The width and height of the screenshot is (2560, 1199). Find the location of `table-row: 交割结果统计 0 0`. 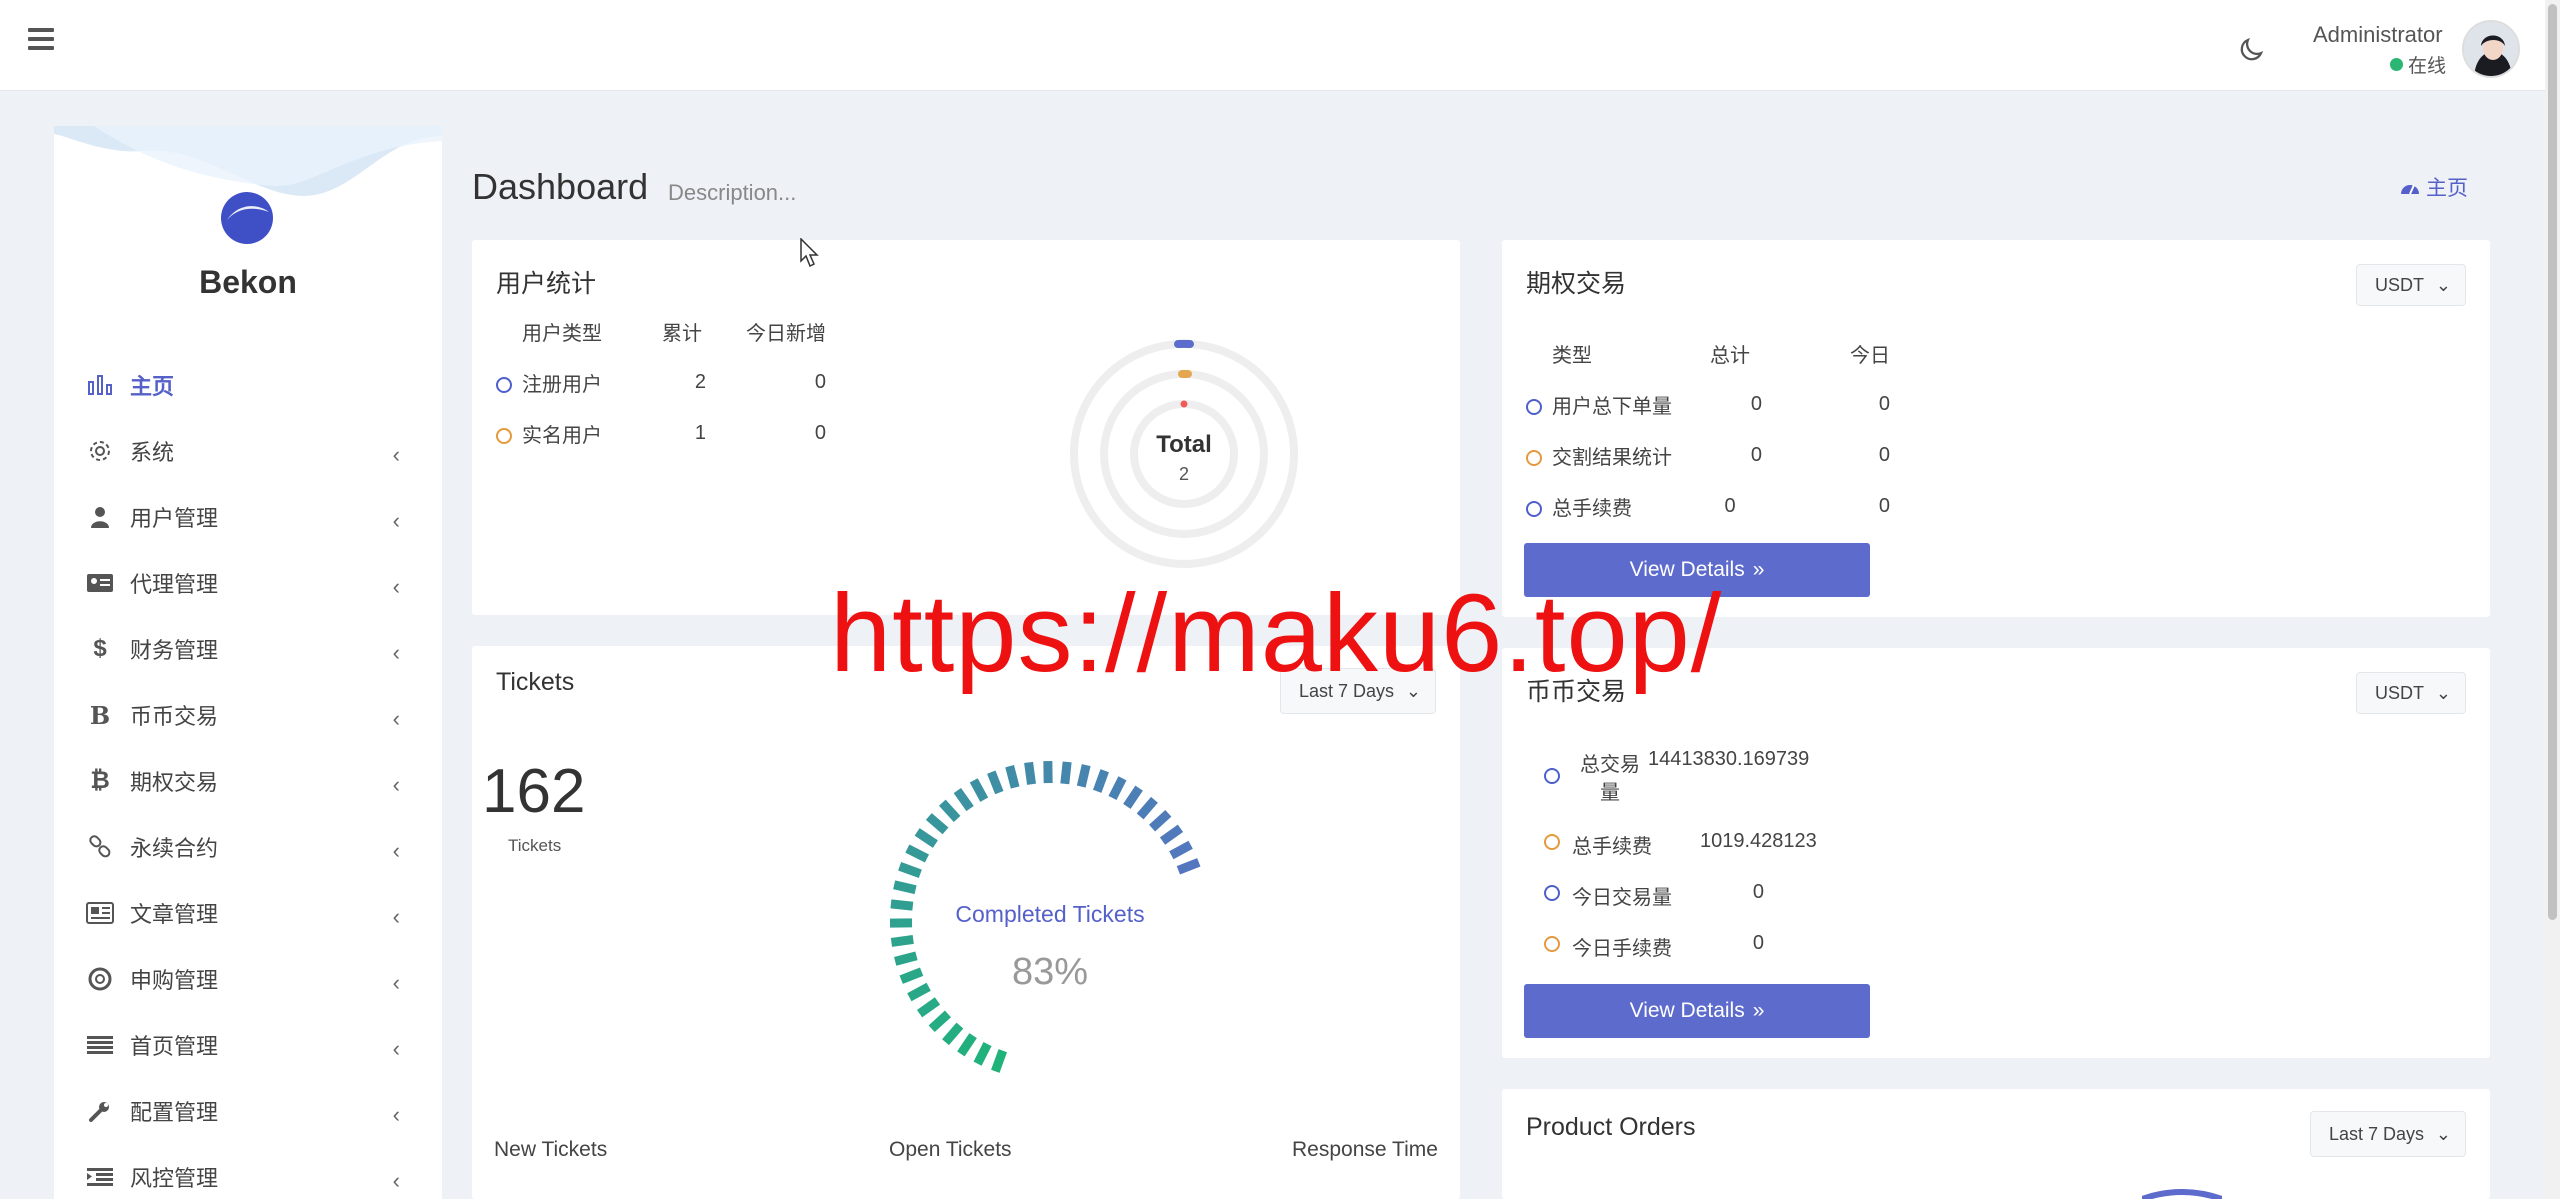

table-row: 交割结果统计 0 0 is located at coordinates (1708, 455).